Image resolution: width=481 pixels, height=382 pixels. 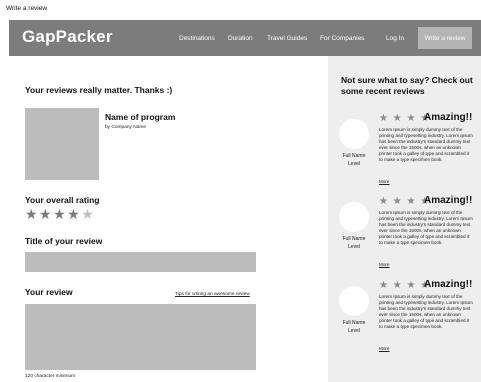 I want to click on review-title-label: Title of your review, so click(x=64, y=241).